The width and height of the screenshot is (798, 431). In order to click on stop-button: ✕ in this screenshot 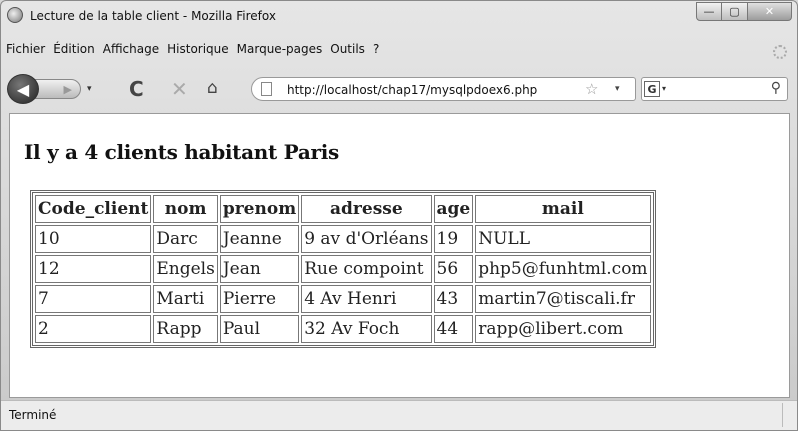, I will do `click(179, 89)`.